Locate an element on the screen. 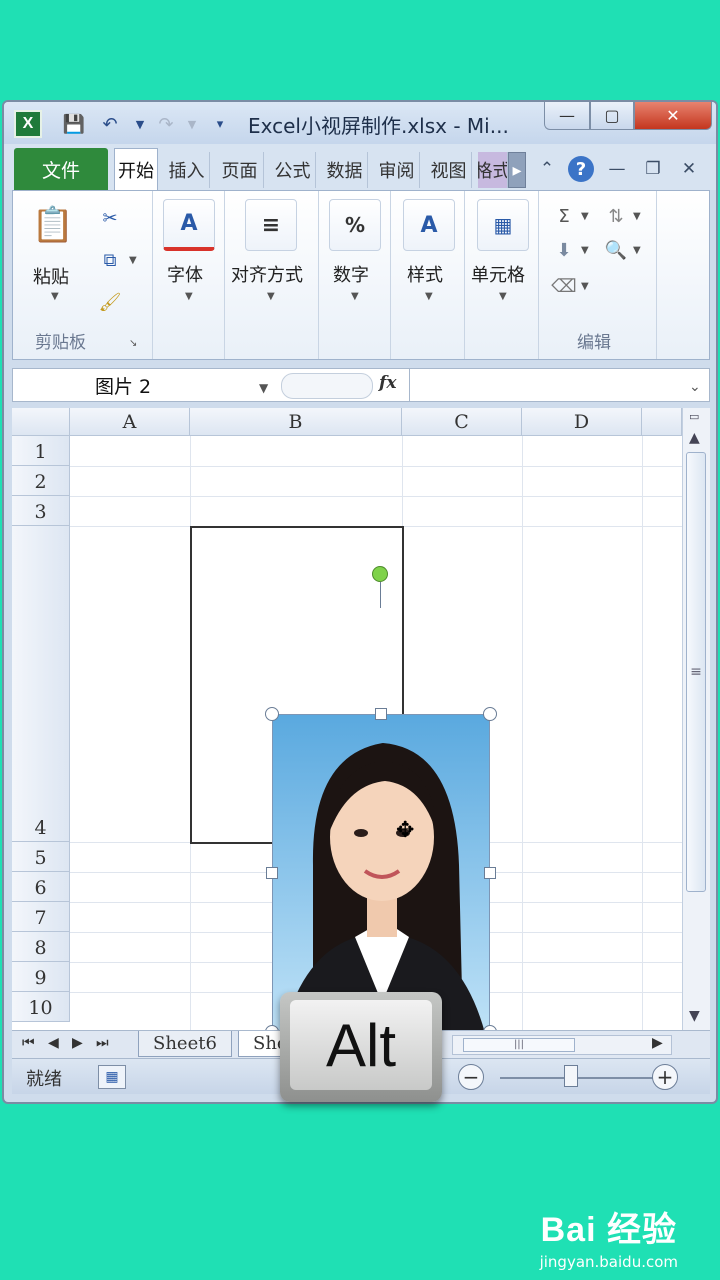  column-header-c: C is located at coordinates (462, 422).